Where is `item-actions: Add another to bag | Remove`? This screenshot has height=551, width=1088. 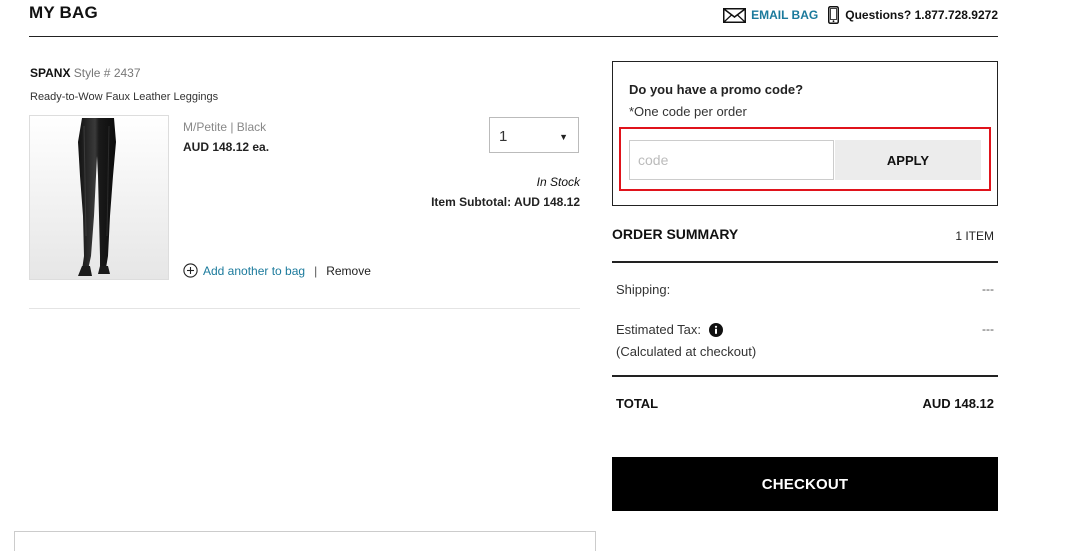
item-actions: Add another to bag | Remove is located at coordinates (277, 270).